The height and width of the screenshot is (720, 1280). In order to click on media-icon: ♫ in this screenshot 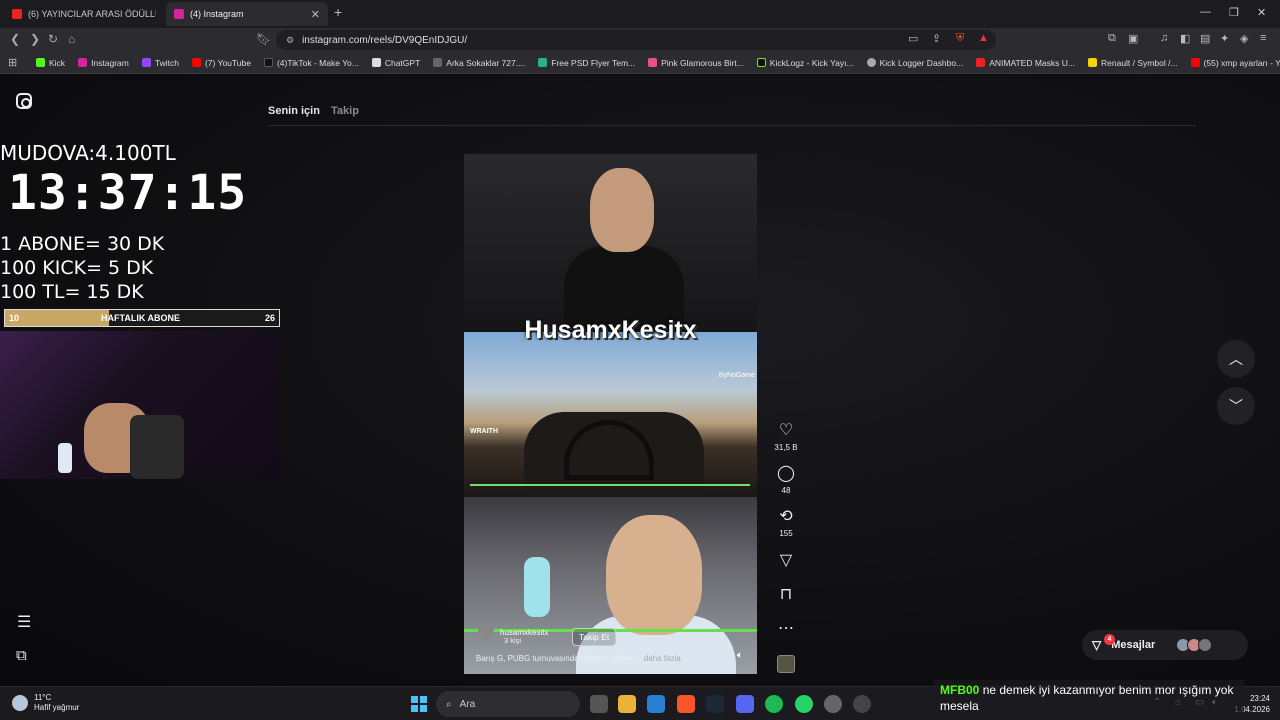, I will do `click(1164, 38)`.